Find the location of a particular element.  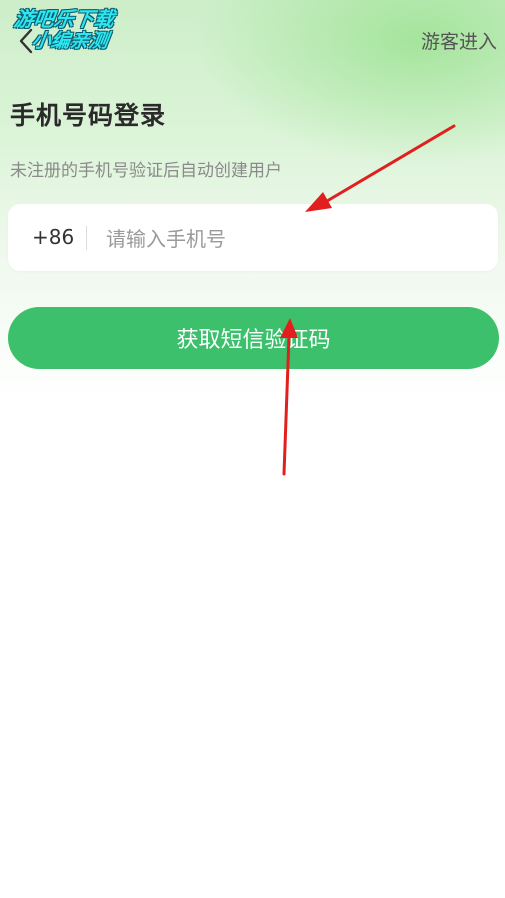

phone-input-box: +86 is located at coordinates (253, 237).